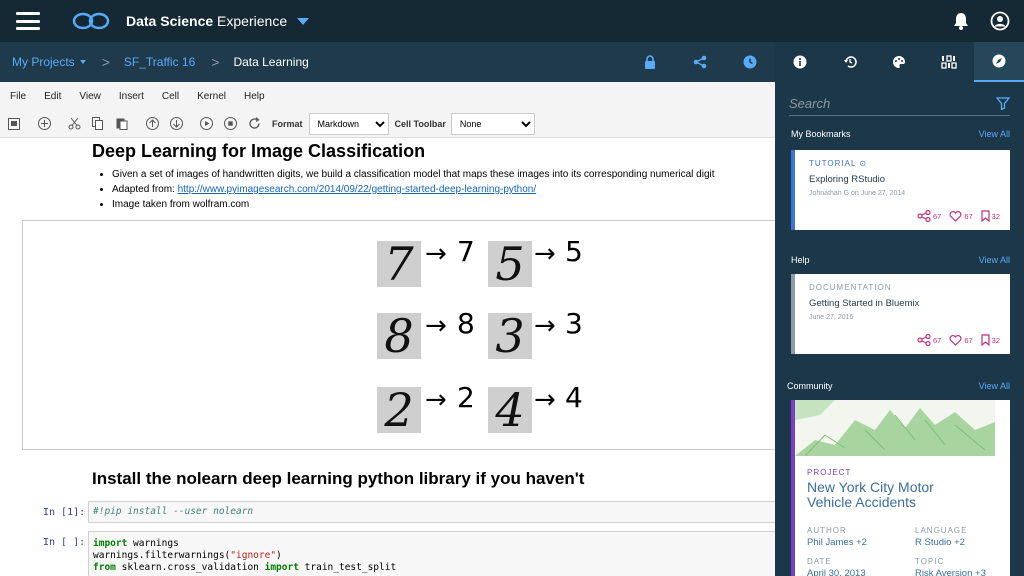 The image size is (1024, 576). I want to click on notebook-toolbar: Format Markdown Cell Toolbar None, so click(387, 124).